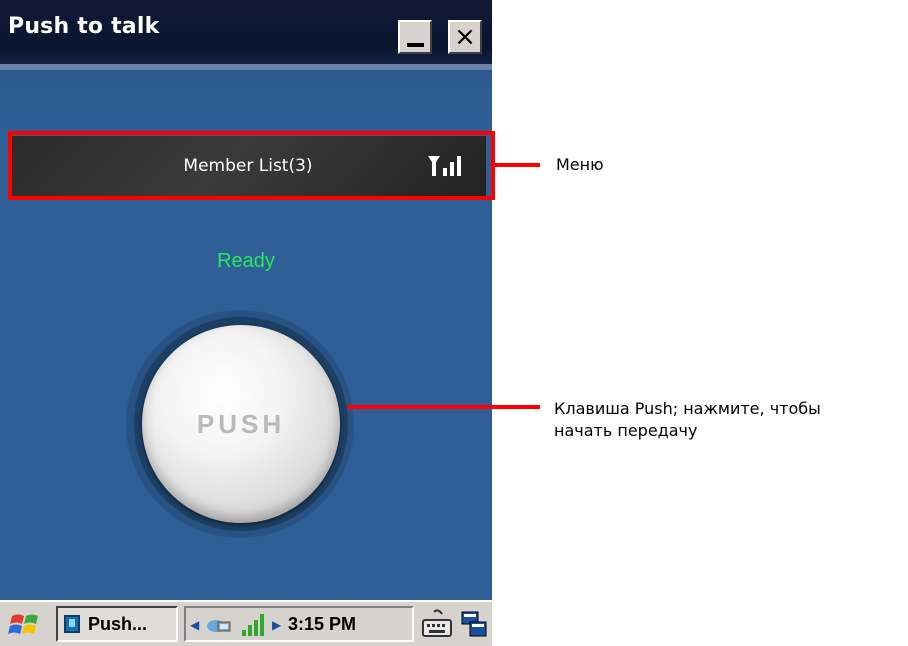 Image resolution: width=908 pixels, height=646 pixels. Describe the element at coordinates (84, 26) in the screenshot. I see `window-title: Push to talk` at that location.